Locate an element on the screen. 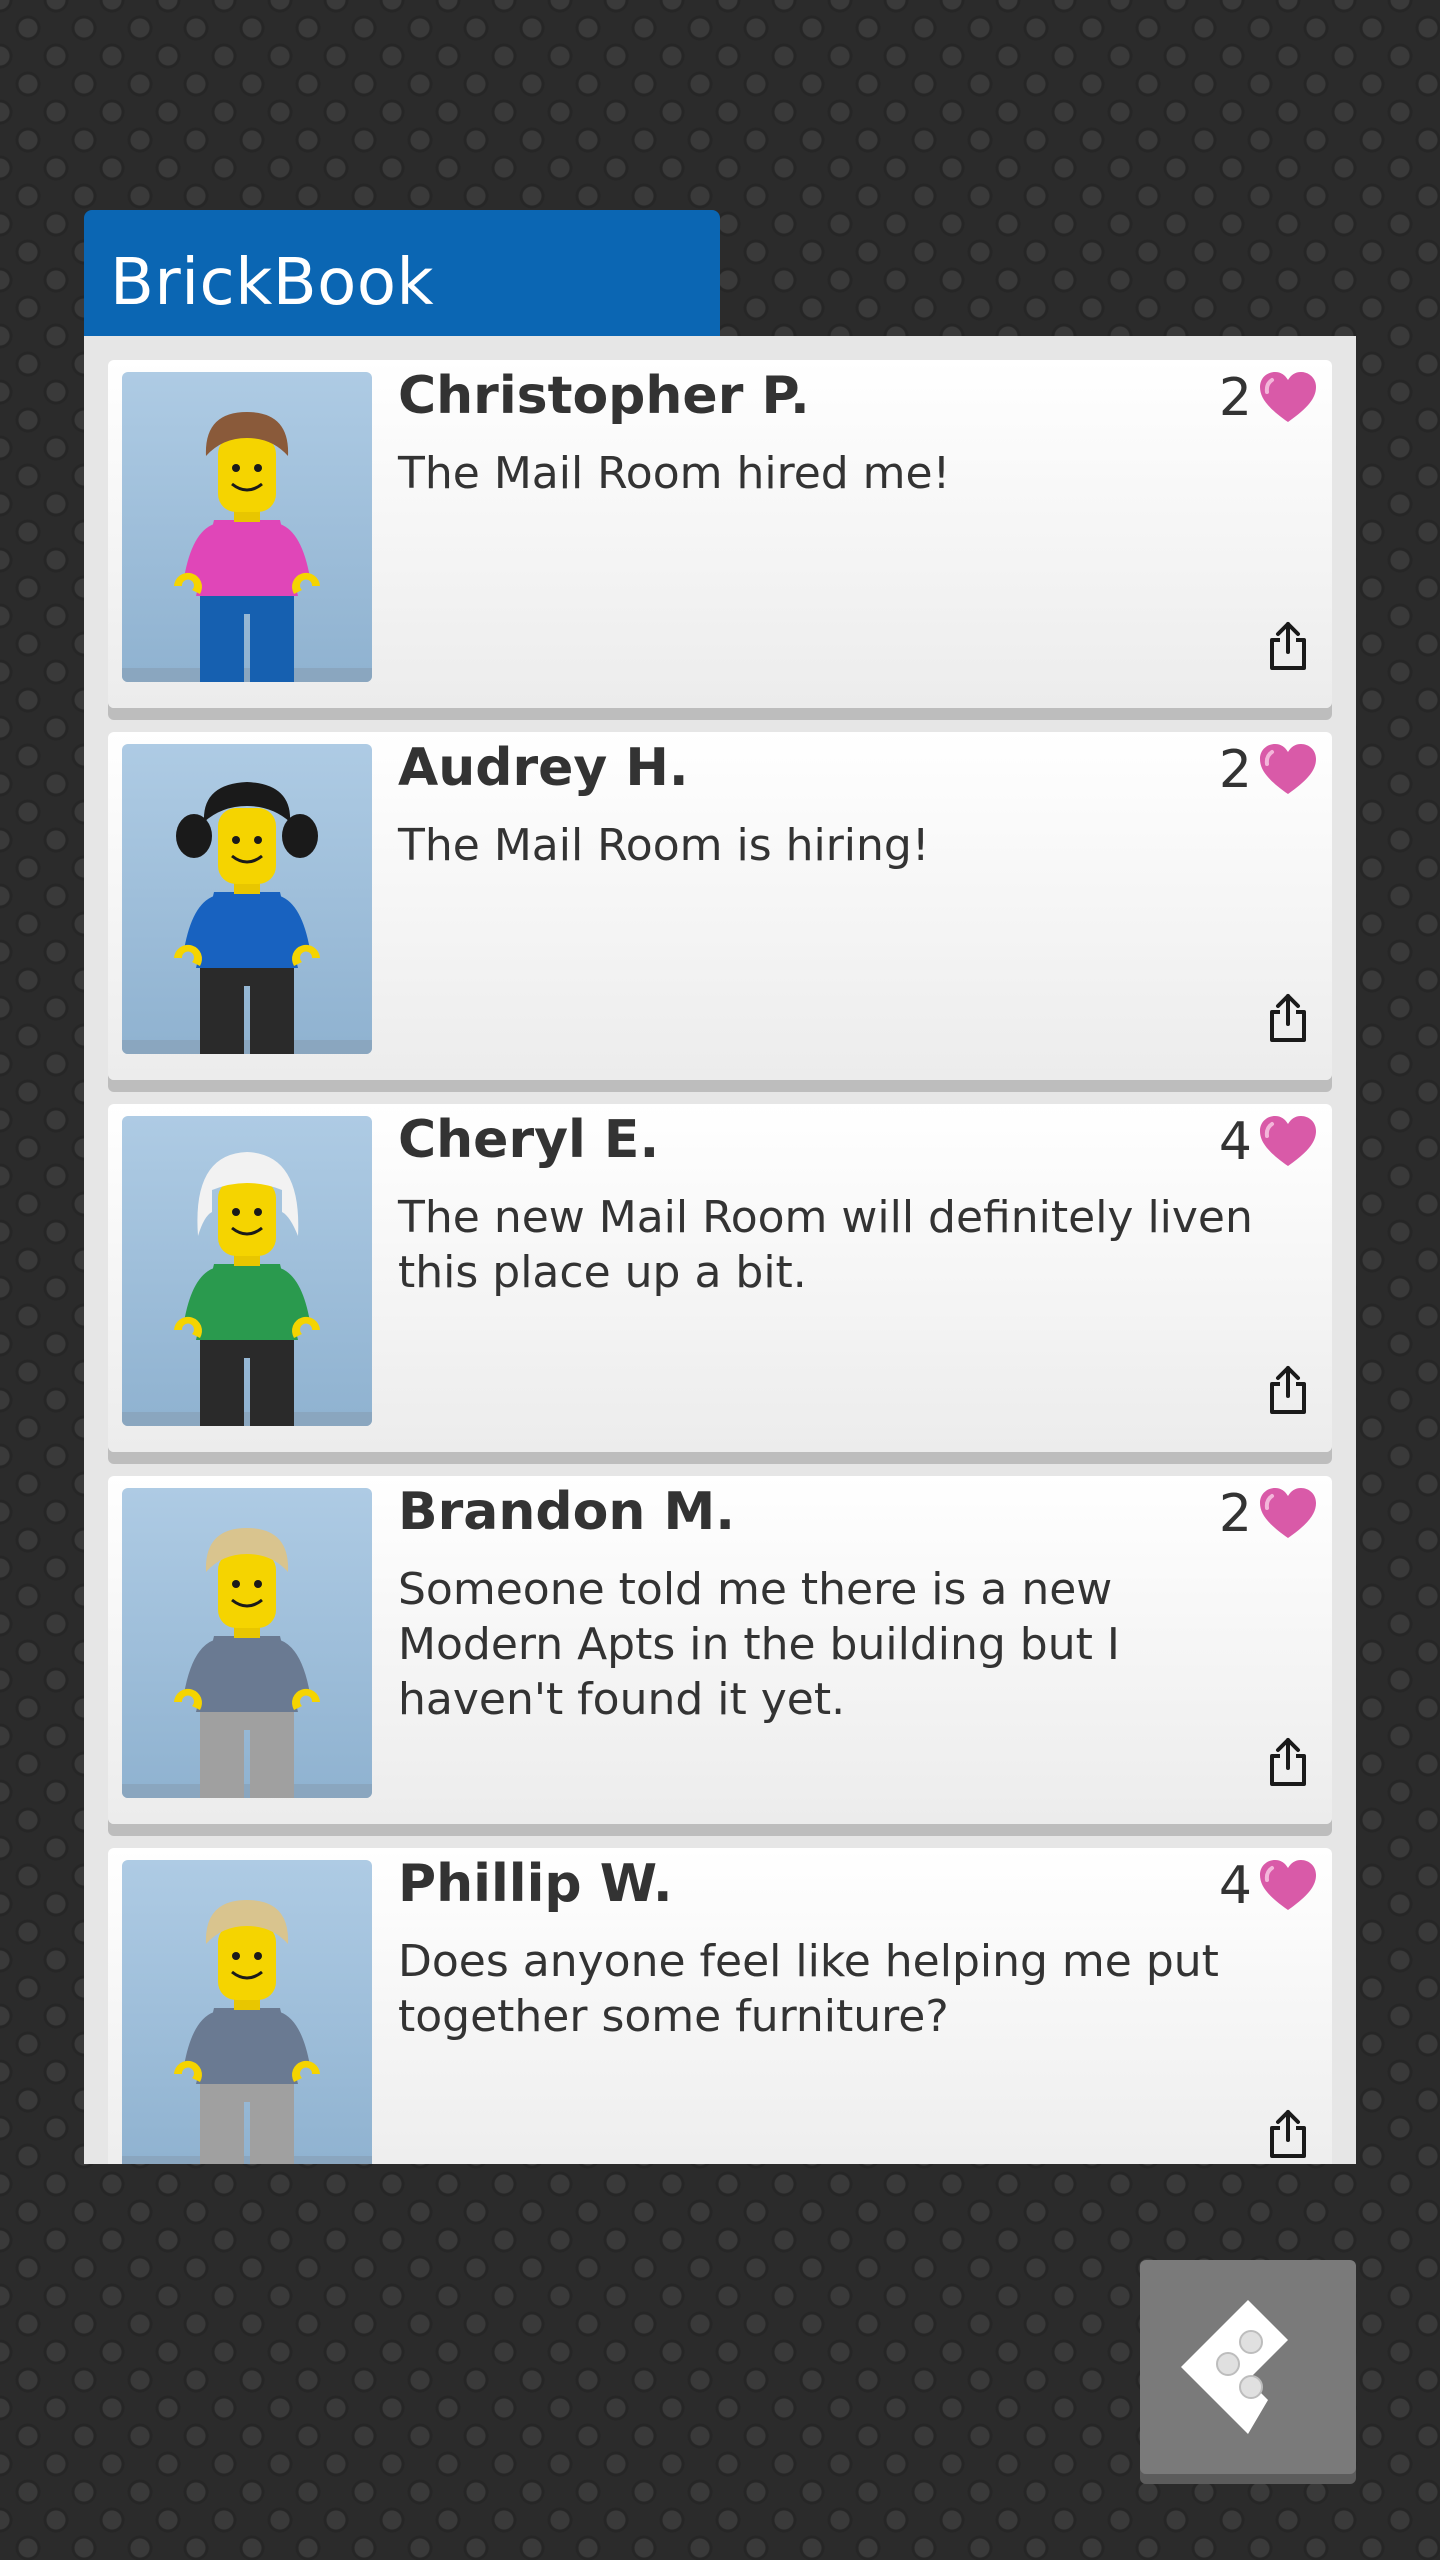  app-title: BrickBook is located at coordinates (272, 283).